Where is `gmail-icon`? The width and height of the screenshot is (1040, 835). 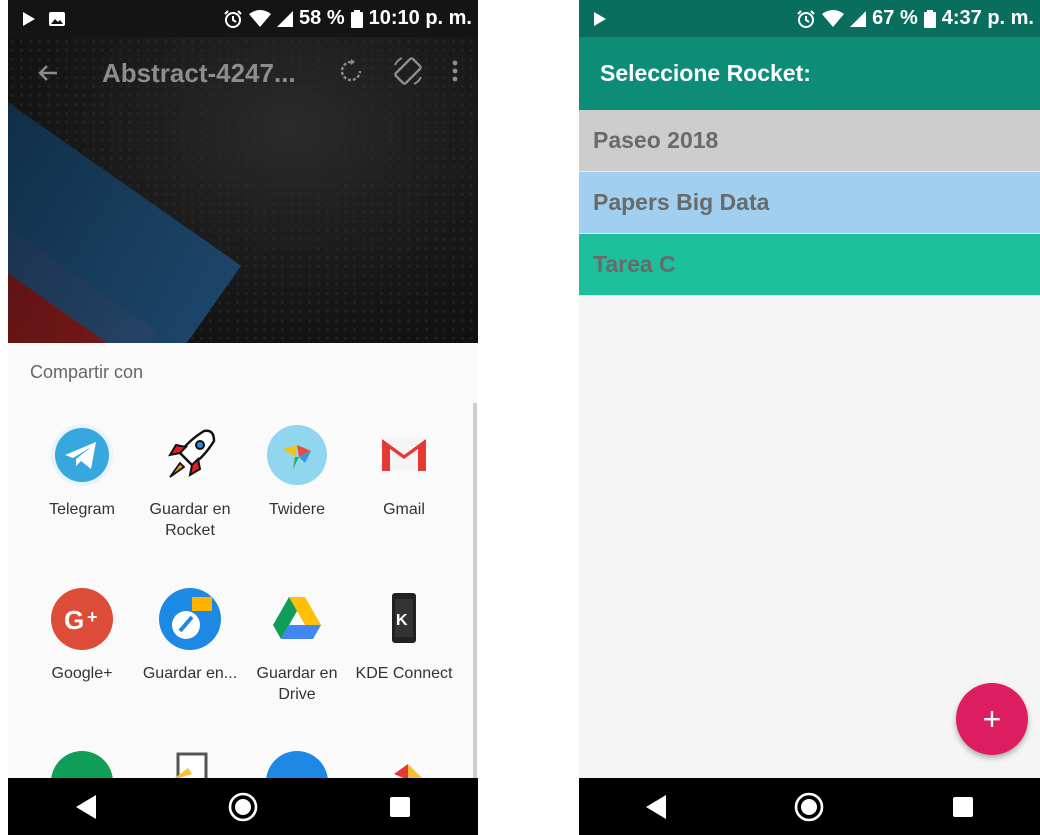
gmail-icon is located at coordinates (404, 455).